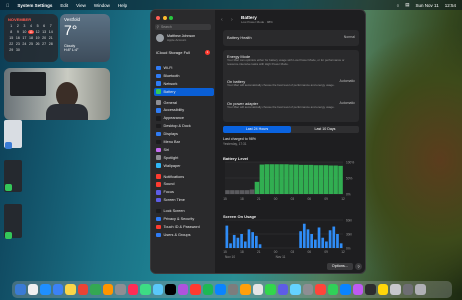  I want to click on menu-view: View, so click(81, 5).